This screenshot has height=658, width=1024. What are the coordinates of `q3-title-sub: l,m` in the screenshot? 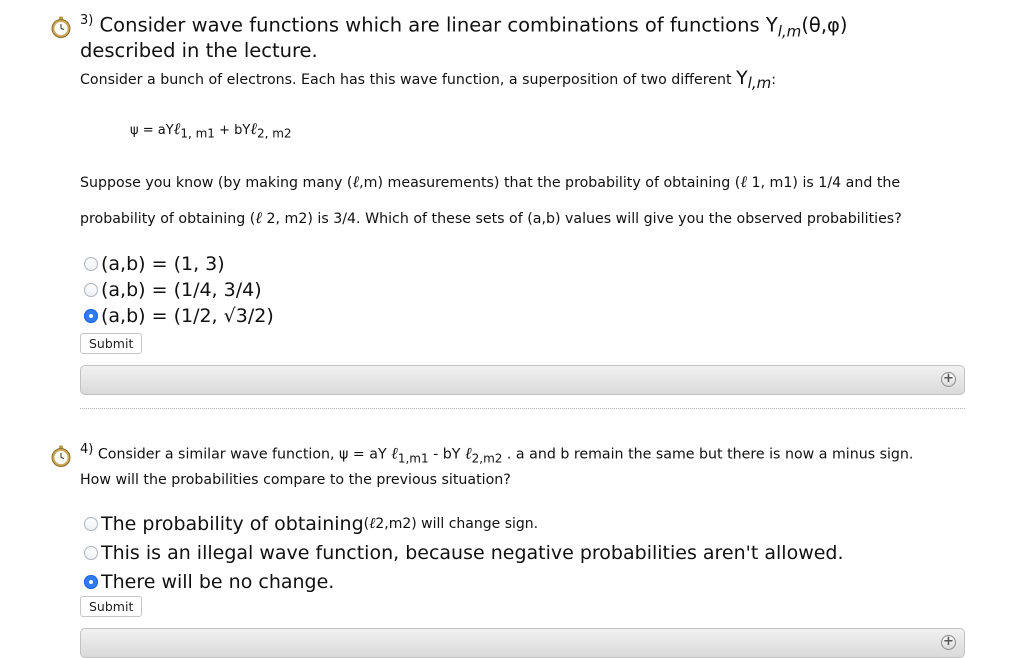 It's located at (789, 31).